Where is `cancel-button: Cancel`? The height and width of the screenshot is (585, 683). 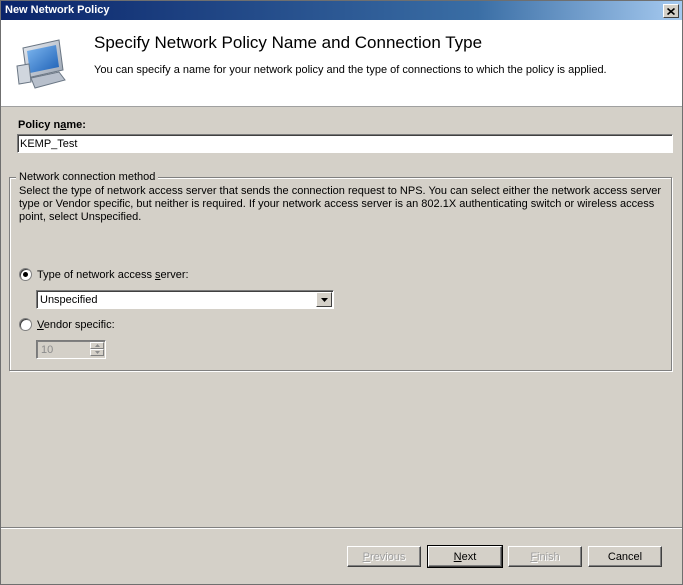 cancel-button: Cancel is located at coordinates (625, 556).